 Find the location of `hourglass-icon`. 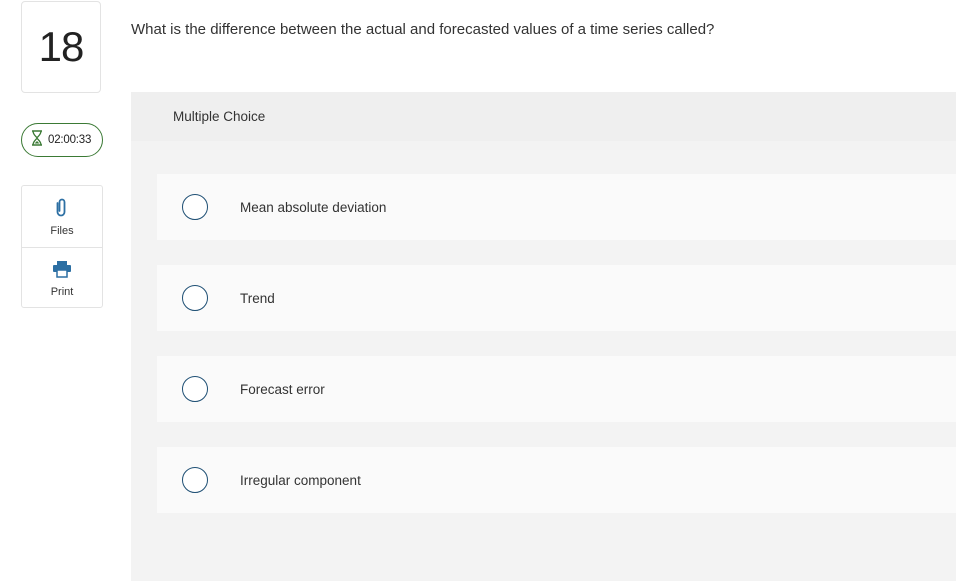

hourglass-icon is located at coordinates (37, 140).